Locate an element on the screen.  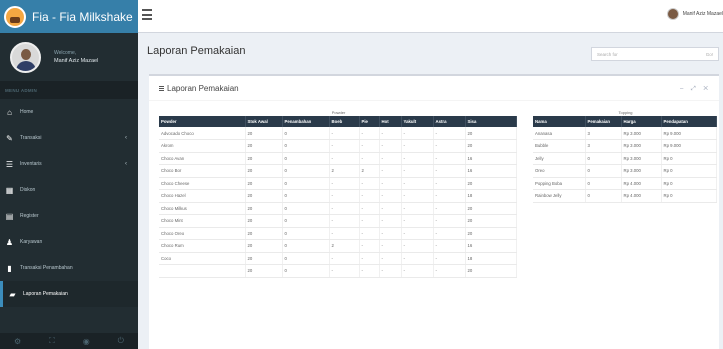
gear-icon: ⚙ is located at coordinates (17, 341).